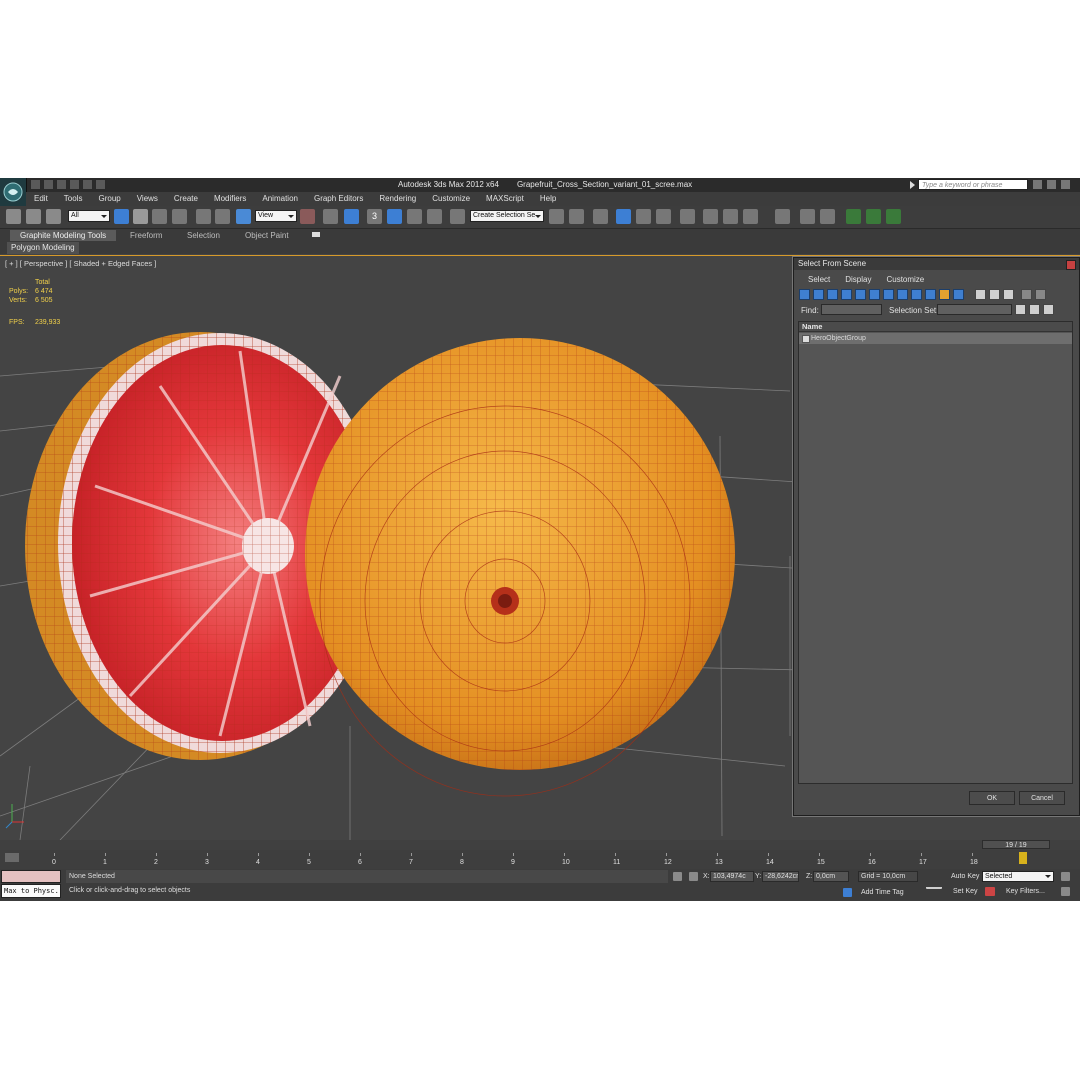 Image resolution: width=1080 pixels, height=1080 pixels. What do you see at coordinates (1020, 309) in the screenshot?
I see `sort-icon` at bounding box center [1020, 309].